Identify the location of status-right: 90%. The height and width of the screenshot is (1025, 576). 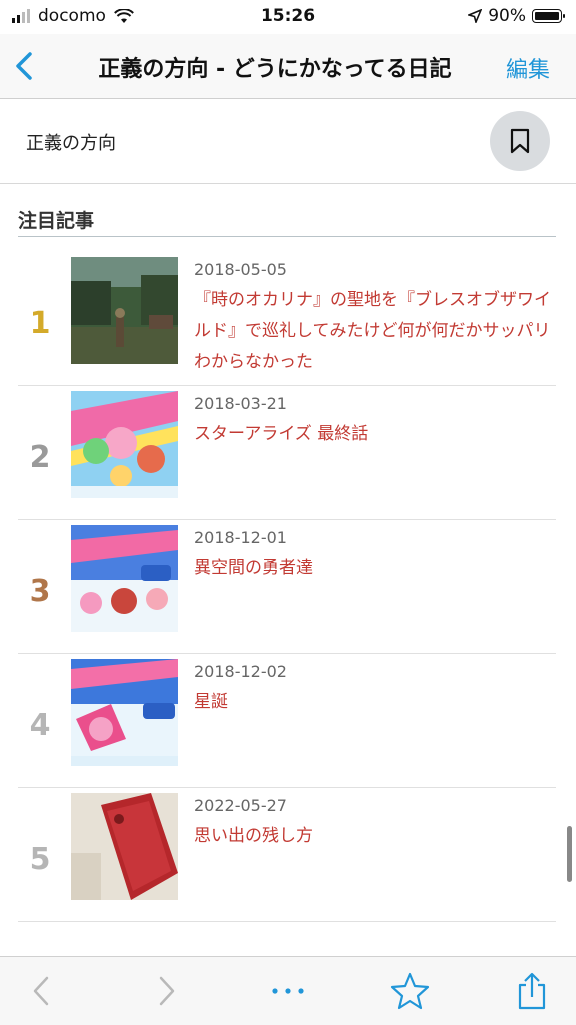
(516, 16).